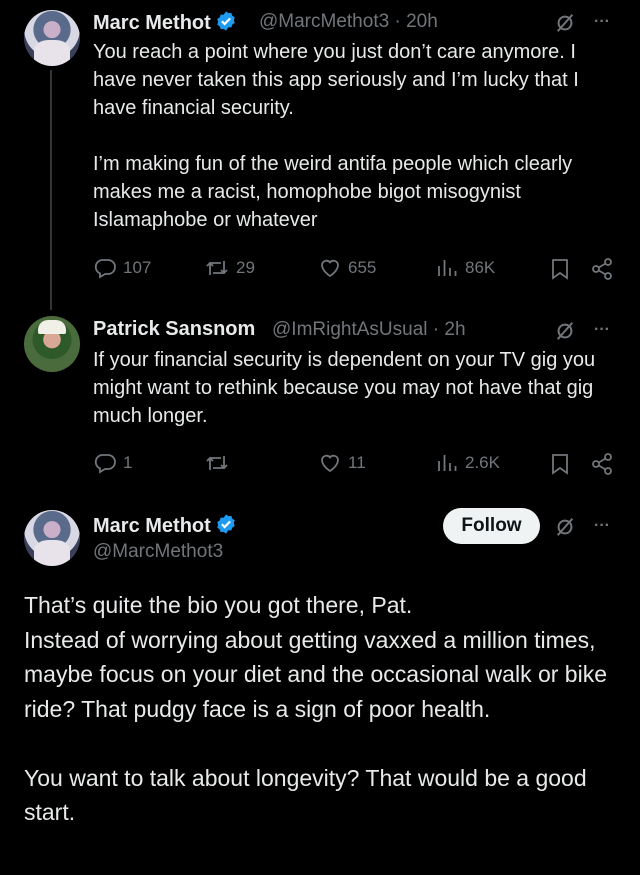 This screenshot has height=875, width=640. What do you see at coordinates (357, 462) in the screenshot?
I see `like-count: 11` at bounding box center [357, 462].